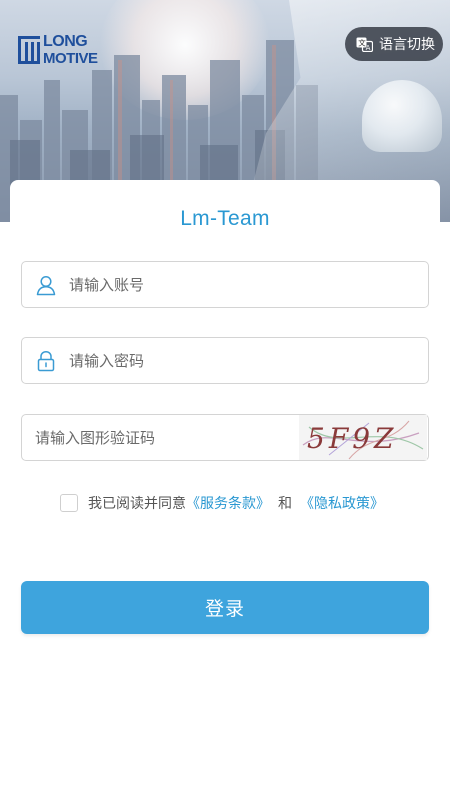 The width and height of the screenshot is (450, 800). I want to click on language-switch-button: 文 A 语言切换, so click(394, 44).